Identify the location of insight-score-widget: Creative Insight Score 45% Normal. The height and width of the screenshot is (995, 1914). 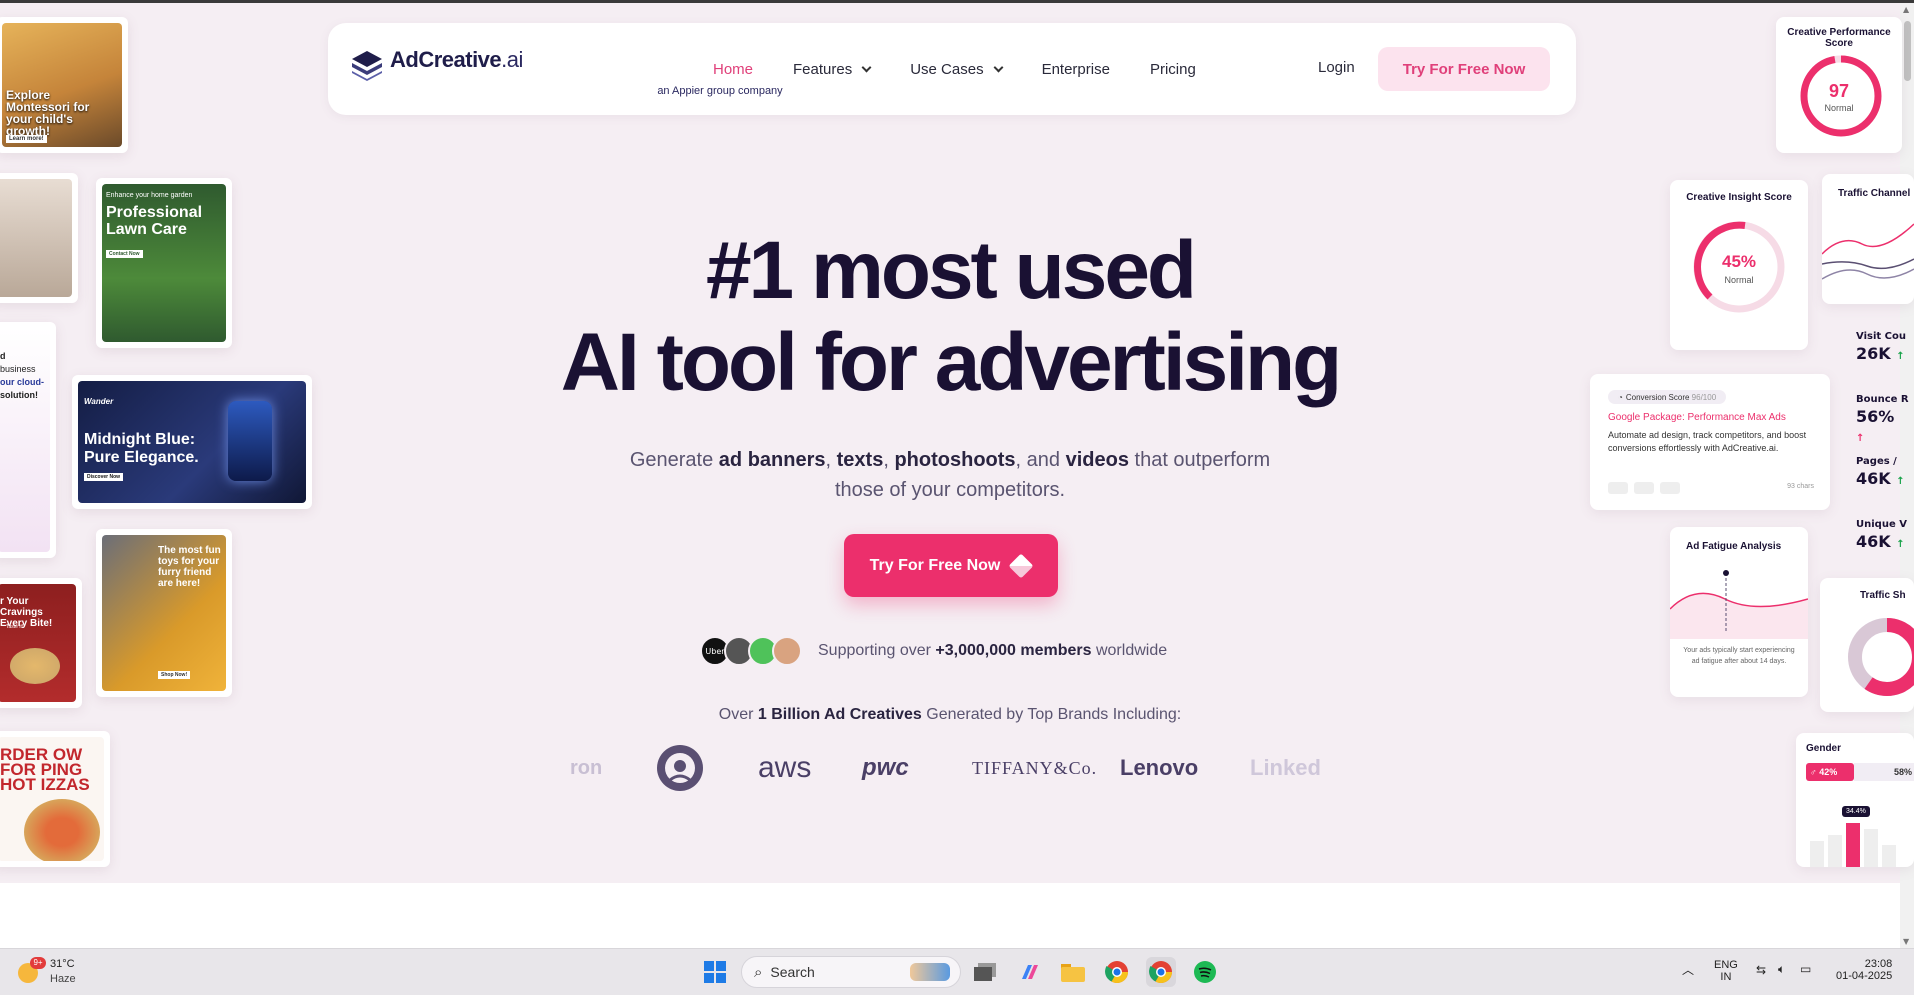
(1739, 265).